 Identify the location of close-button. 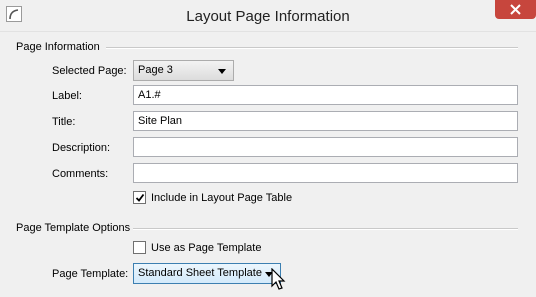
(515, 9).